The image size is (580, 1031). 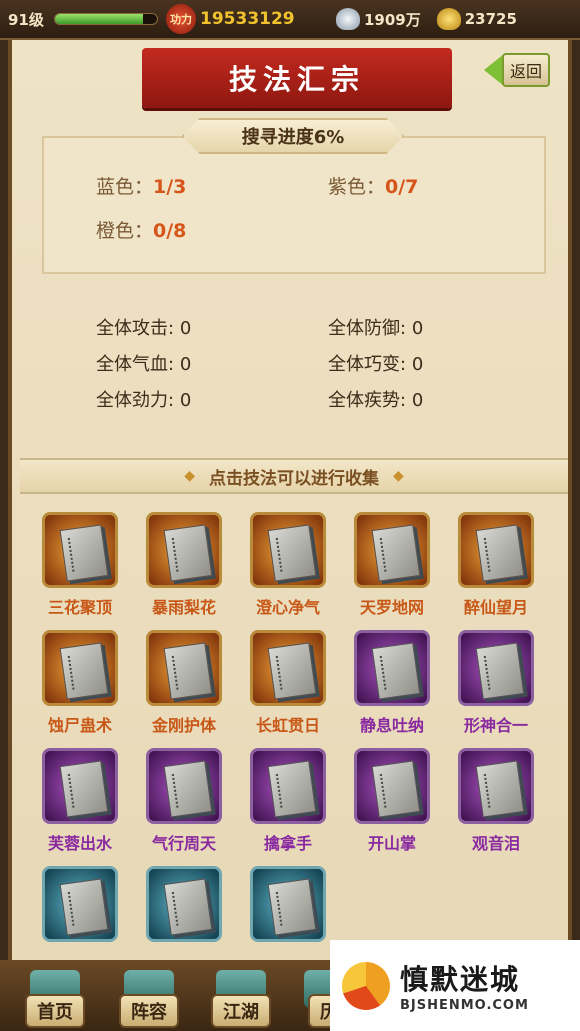 I want to click on skill-name: 开山掌, so click(x=391, y=843).